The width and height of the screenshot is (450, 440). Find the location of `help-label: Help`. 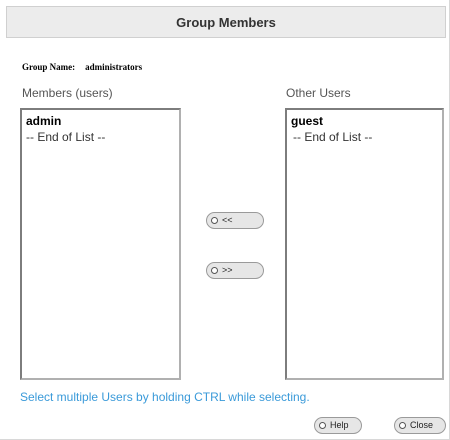

help-label: Help is located at coordinates (339, 425).